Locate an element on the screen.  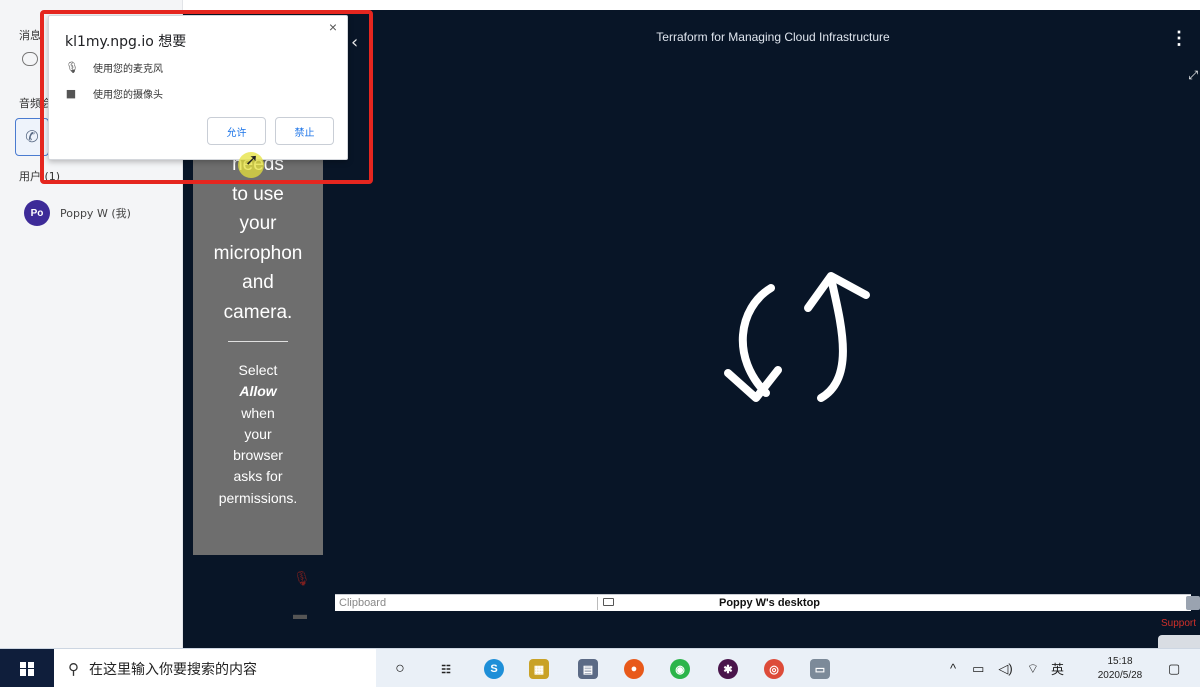
search-icon: ⚲ is located at coordinates (73, 669).